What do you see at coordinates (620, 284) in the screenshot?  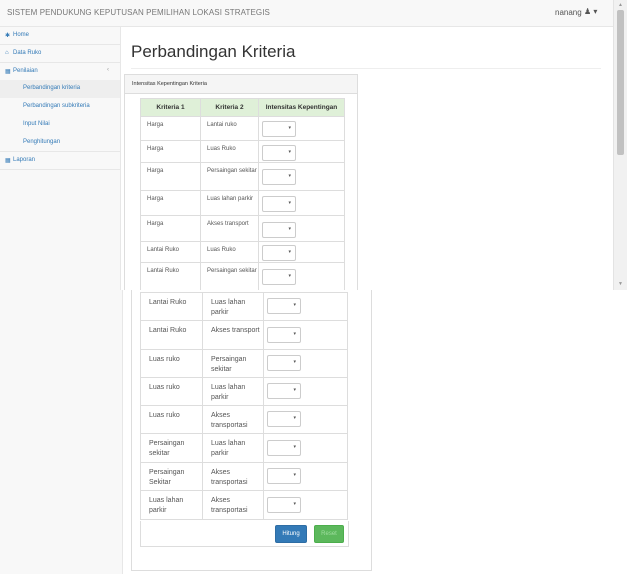 I see `scroll-down-arrow-icon: ▼` at bounding box center [620, 284].